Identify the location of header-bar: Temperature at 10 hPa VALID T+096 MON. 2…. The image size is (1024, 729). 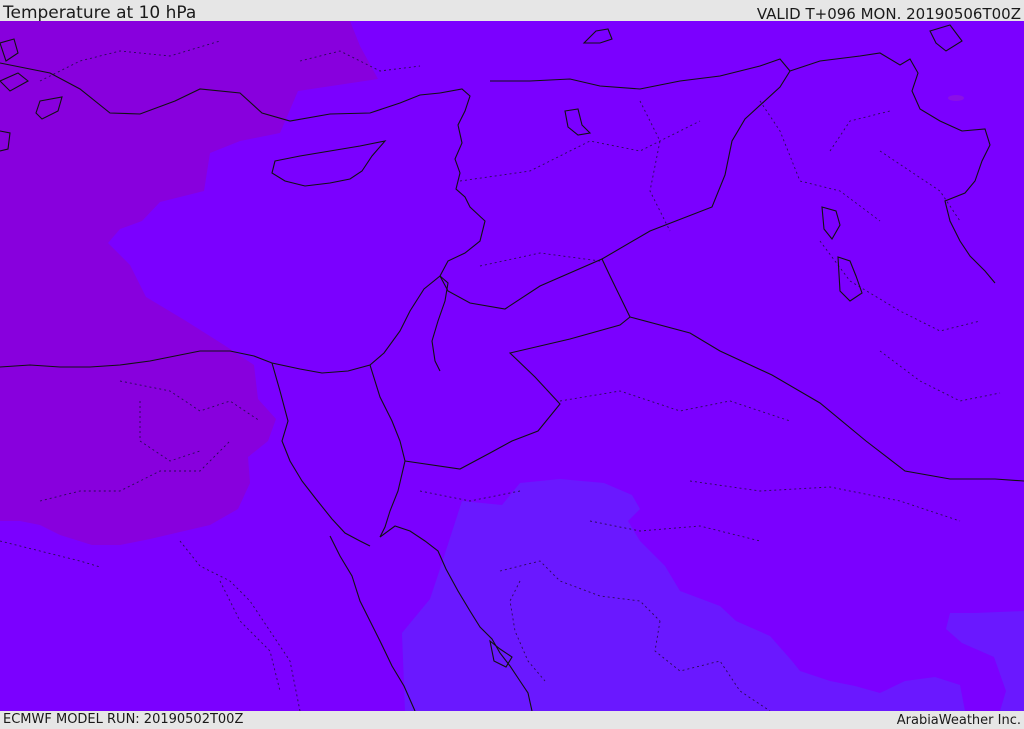
(512, 11).